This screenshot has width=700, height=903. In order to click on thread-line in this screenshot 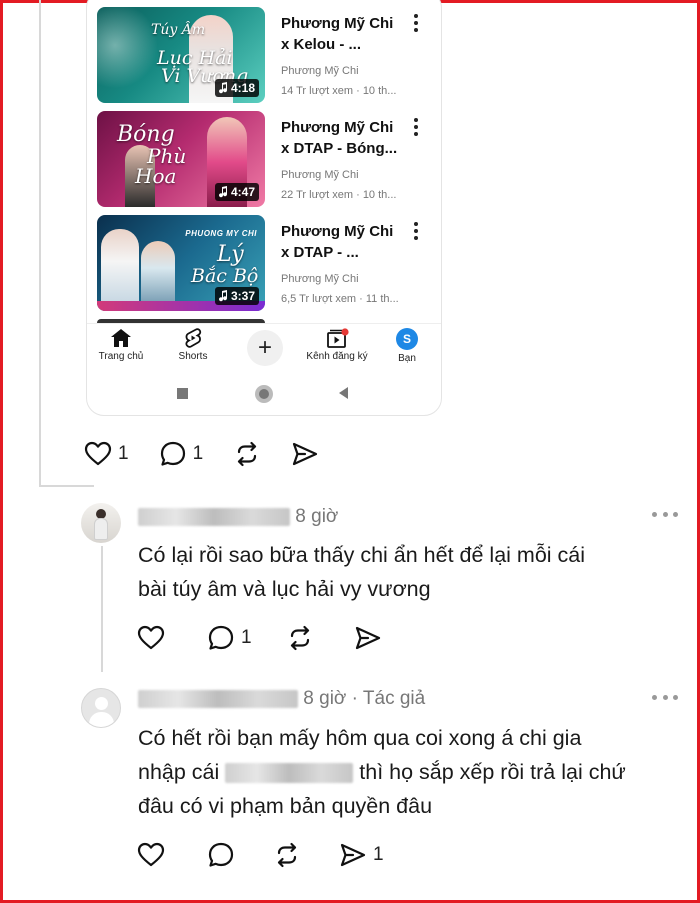, I will do `click(40, 242)`.